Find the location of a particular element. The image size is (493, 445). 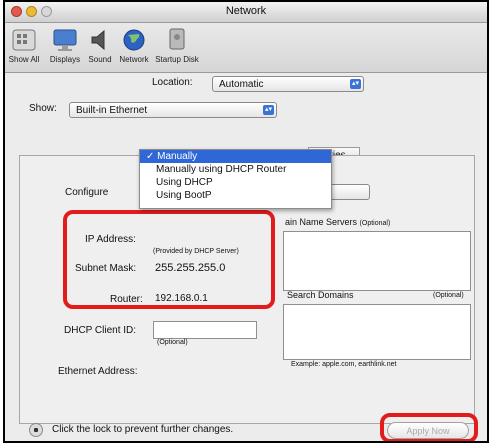

toolbar-label-startup-disk: Startup Disk is located at coordinates (177, 59).